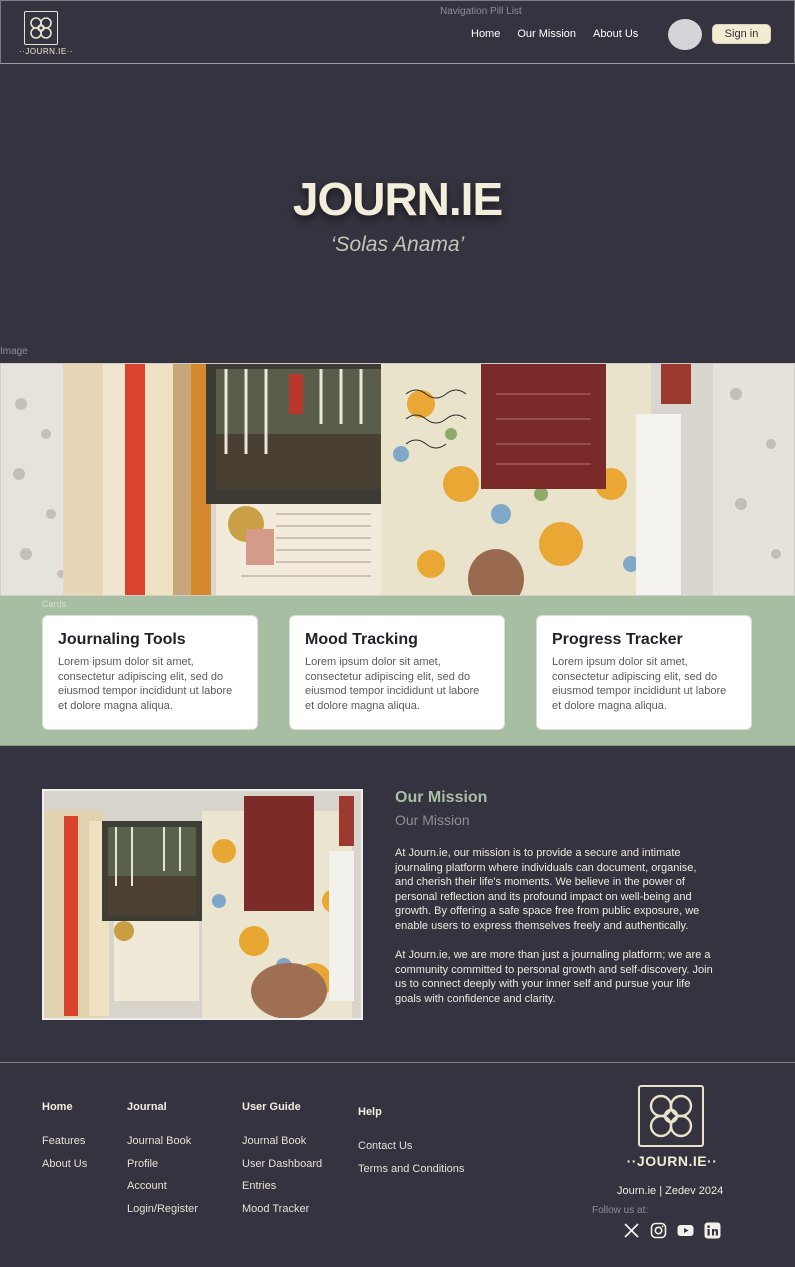 The height and width of the screenshot is (1267, 795). I want to click on mission-subheading: Our Mission, so click(432, 820).